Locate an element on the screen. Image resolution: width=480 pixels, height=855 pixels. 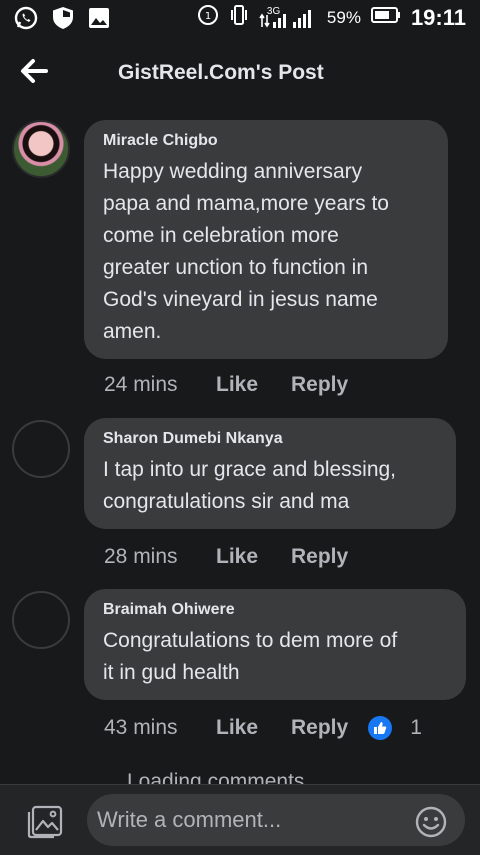
comment-author: Miracle Chigbo is located at coordinates (266, 141).